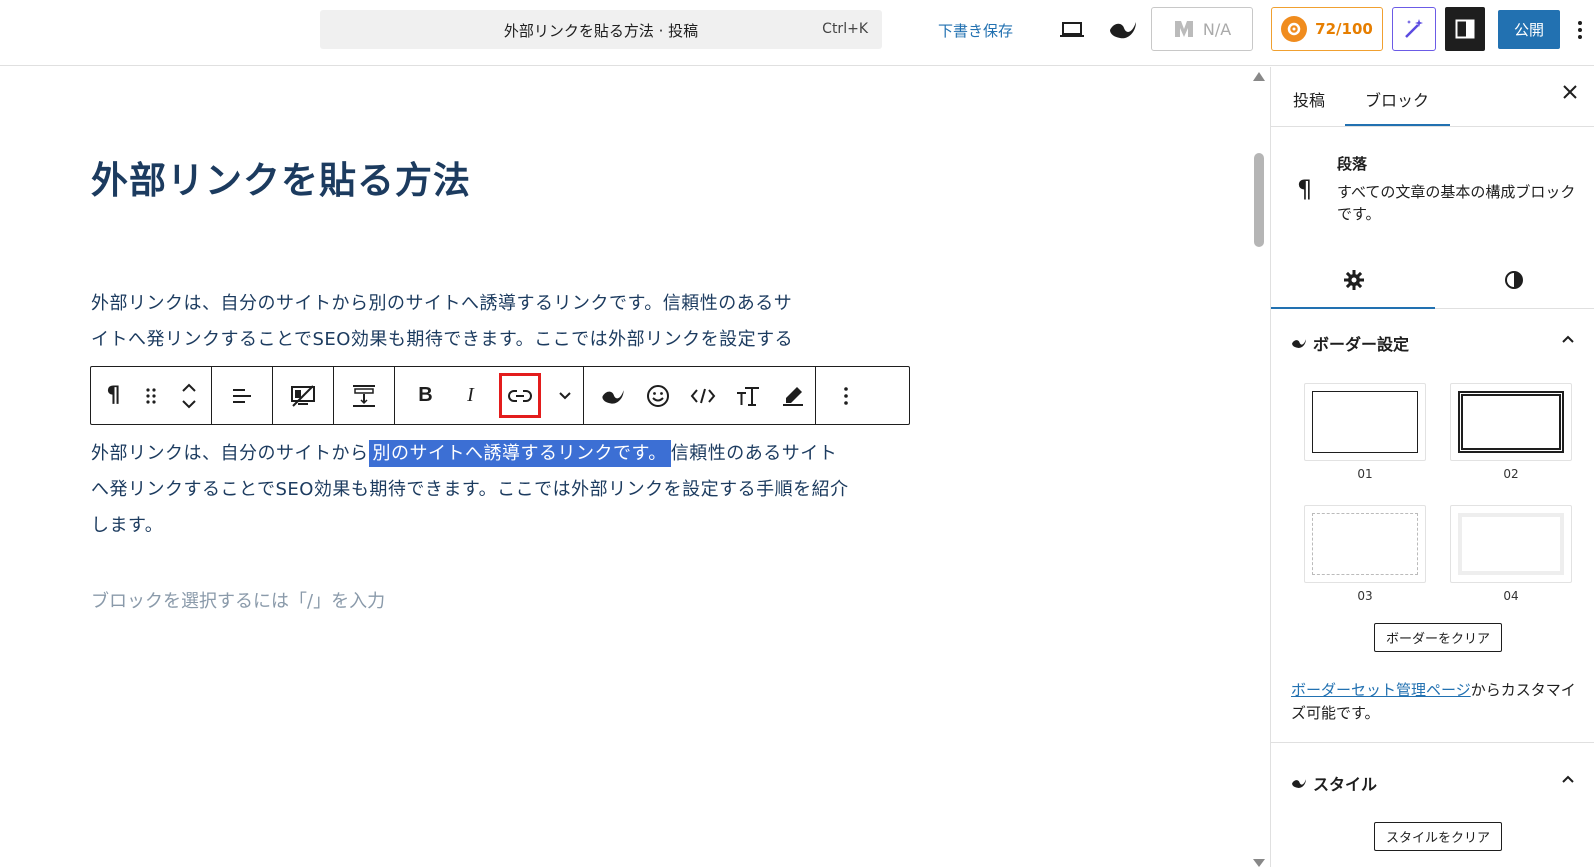  I want to click on move-up-down-icon, so click(188, 395).